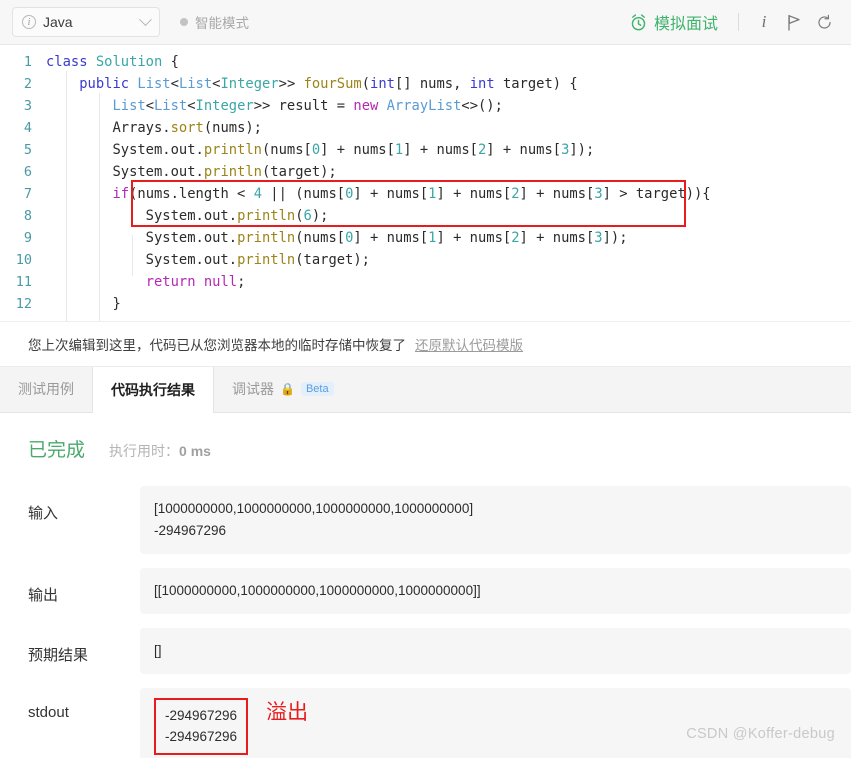  I want to click on info-circle-icon: i, so click(29, 22).